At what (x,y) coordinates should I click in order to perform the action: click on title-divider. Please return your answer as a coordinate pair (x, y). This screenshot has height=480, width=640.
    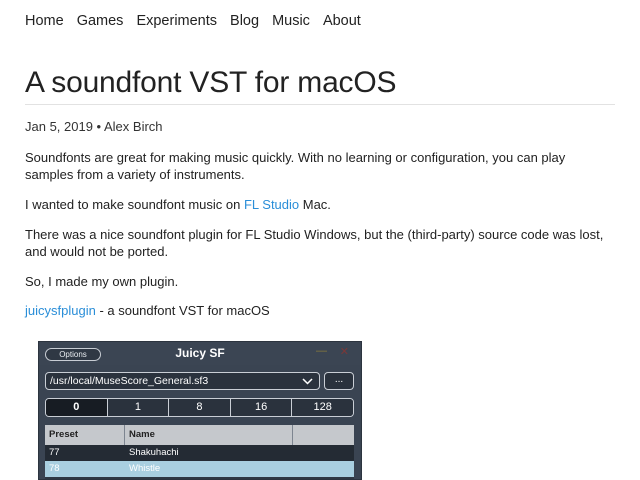
    Looking at the image, I should click on (320, 104).